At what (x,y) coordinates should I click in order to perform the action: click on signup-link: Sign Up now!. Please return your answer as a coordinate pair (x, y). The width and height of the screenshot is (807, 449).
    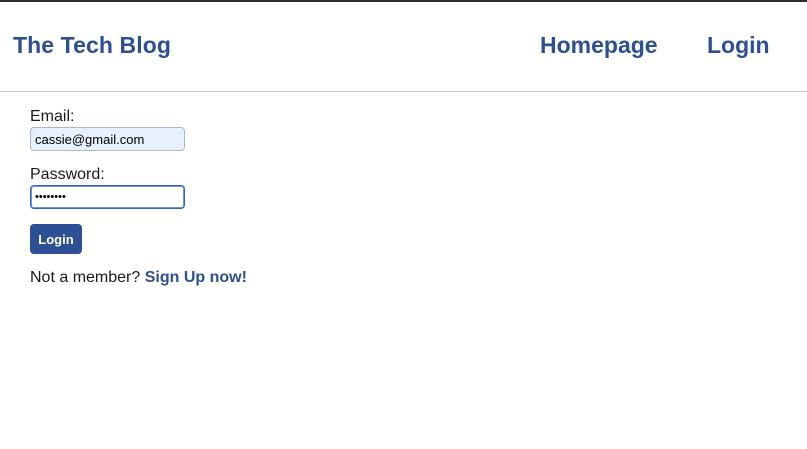
    Looking at the image, I should click on (196, 277).